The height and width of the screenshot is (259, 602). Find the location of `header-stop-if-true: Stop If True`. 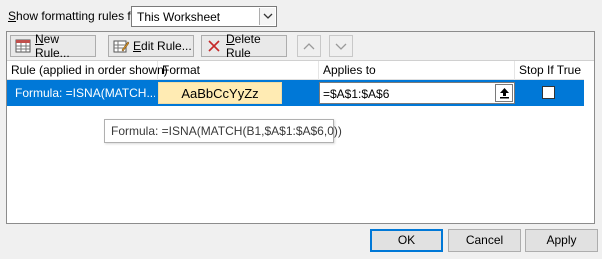

header-stop-if-true: Stop If True is located at coordinates (549, 70).